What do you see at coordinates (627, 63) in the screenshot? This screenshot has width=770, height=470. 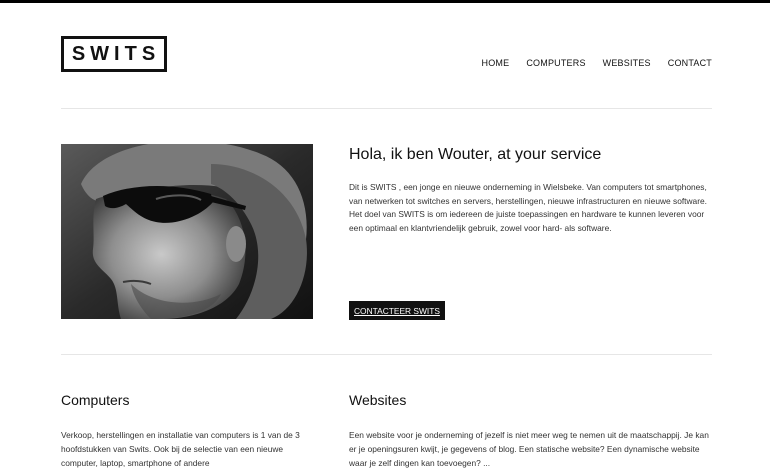 I see `nav-websites: WEBSITES` at bounding box center [627, 63].